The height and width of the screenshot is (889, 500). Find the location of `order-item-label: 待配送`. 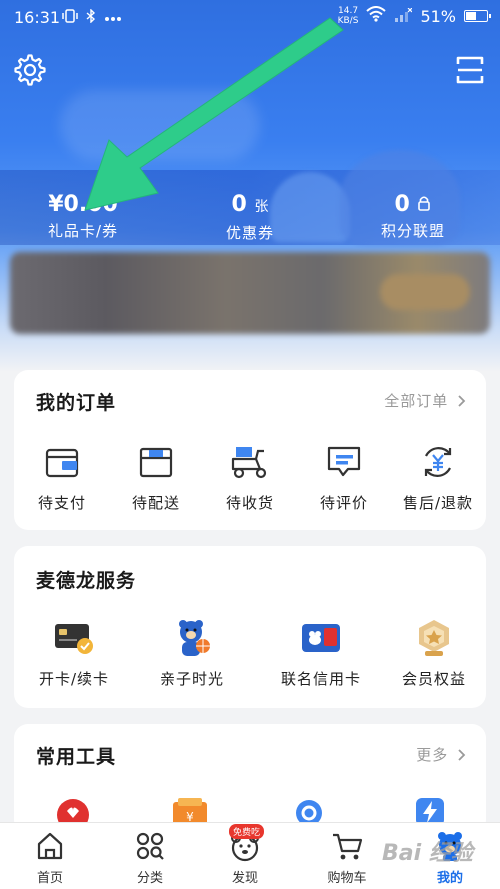

order-item-label: 待配送 is located at coordinates (155, 503).